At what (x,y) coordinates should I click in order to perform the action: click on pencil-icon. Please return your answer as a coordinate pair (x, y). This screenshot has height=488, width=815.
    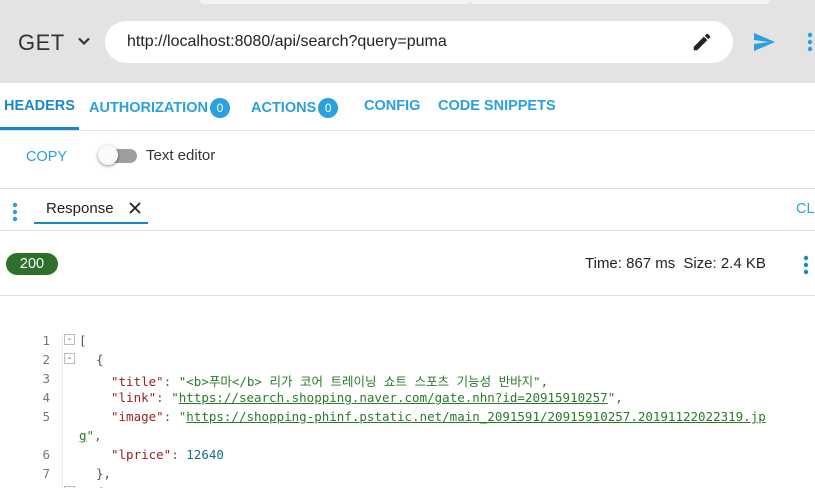
    Looking at the image, I should click on (702, 42).